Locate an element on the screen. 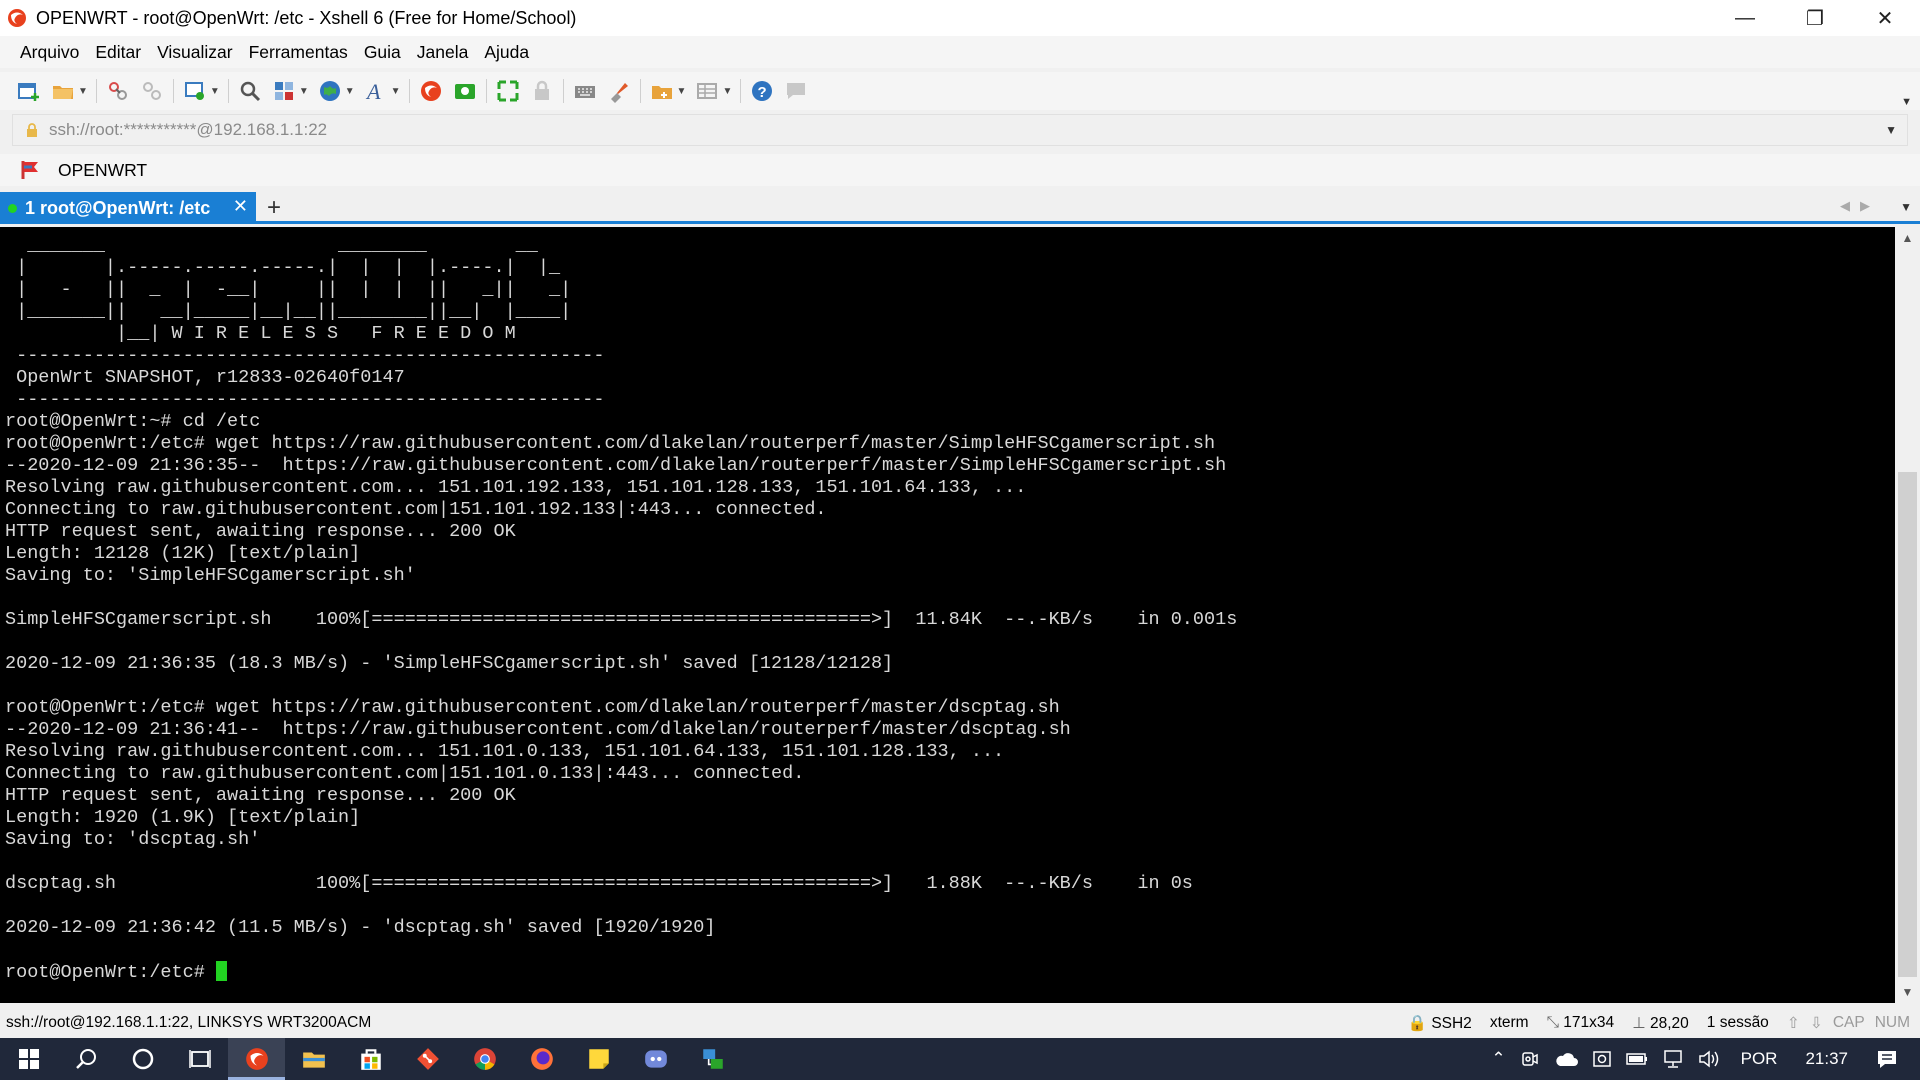  add-folder-icon is located at coordinates (662, 91).